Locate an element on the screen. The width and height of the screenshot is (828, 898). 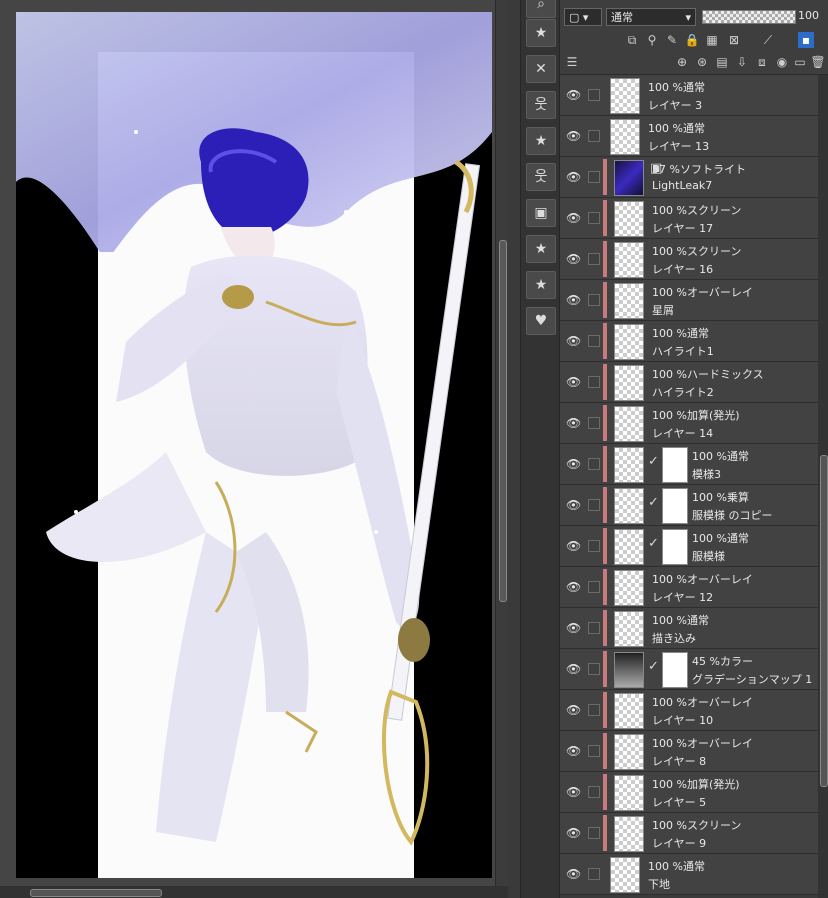
layer-row: 👁 100 %加算(発光) レイヤー 14 is located at coordinates (689, 423).